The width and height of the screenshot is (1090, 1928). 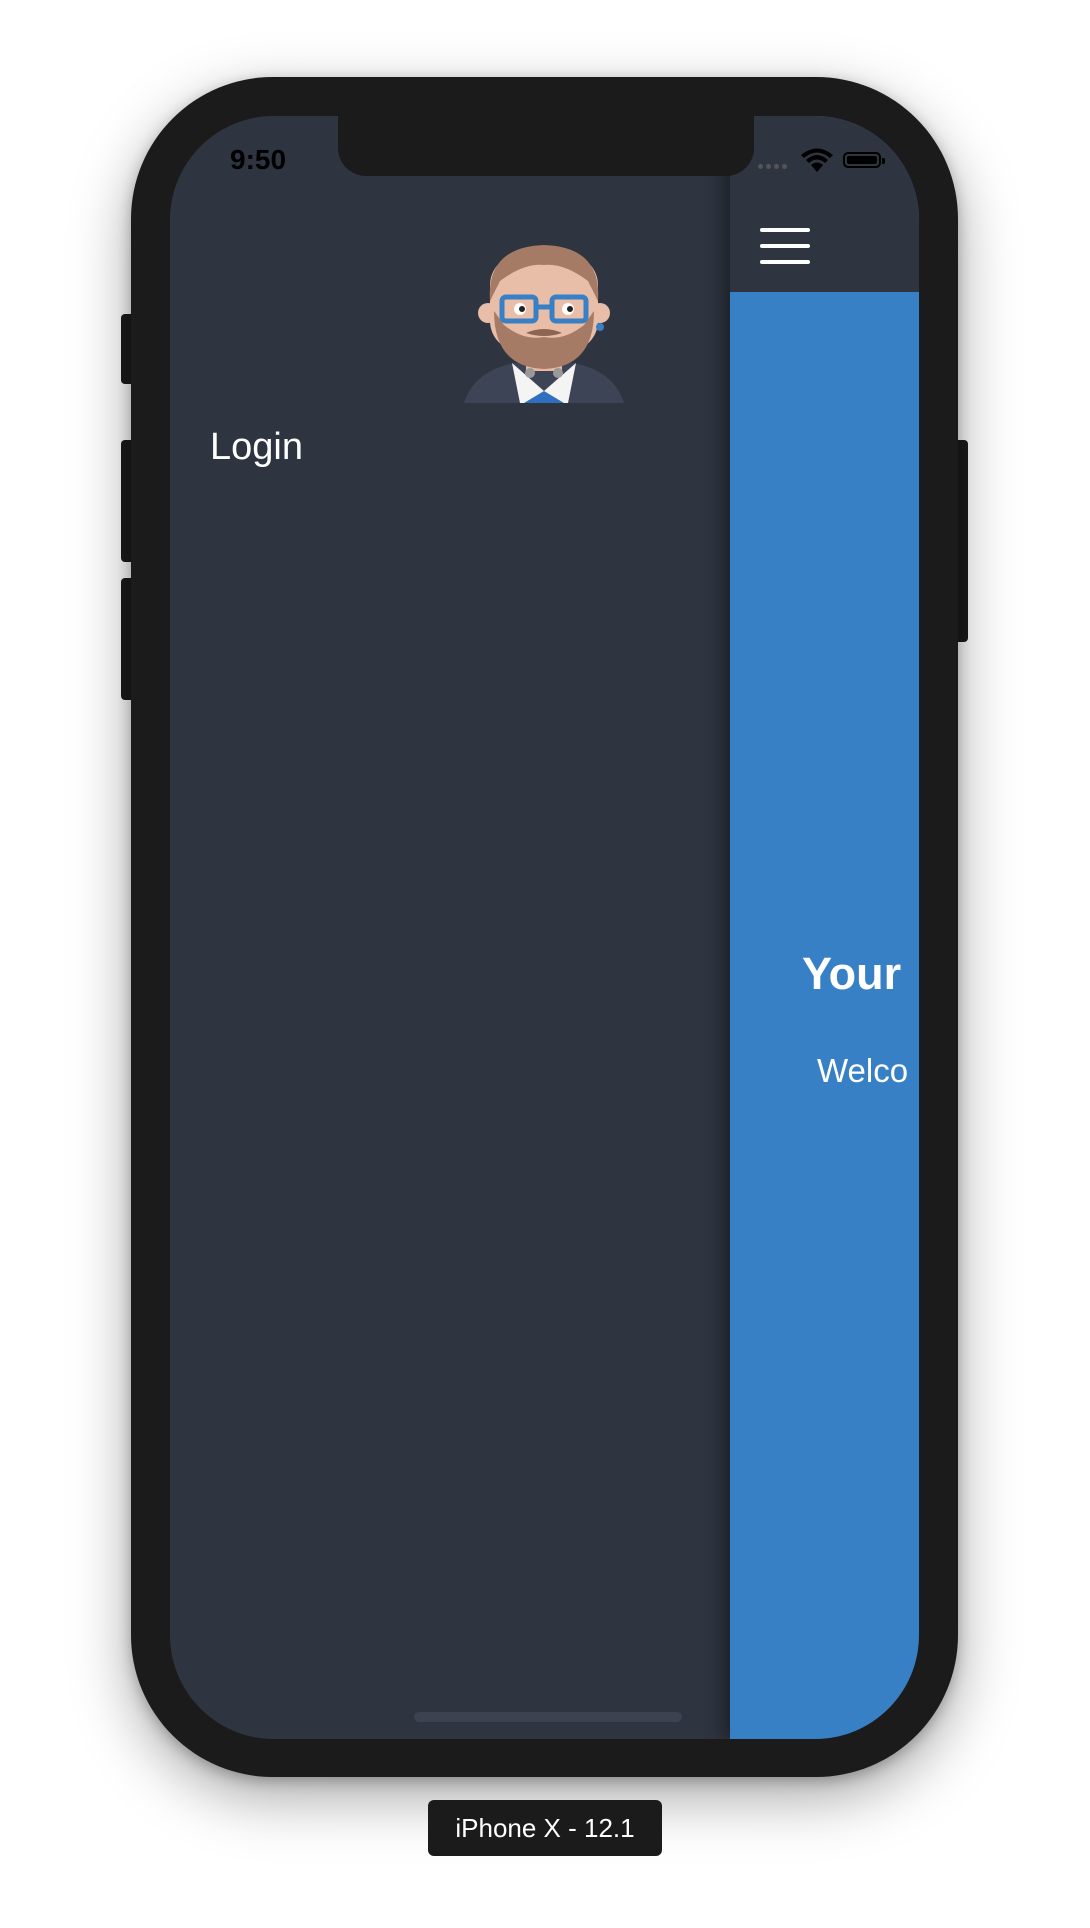 I want to click on avatar, so click(x=544, y=324).